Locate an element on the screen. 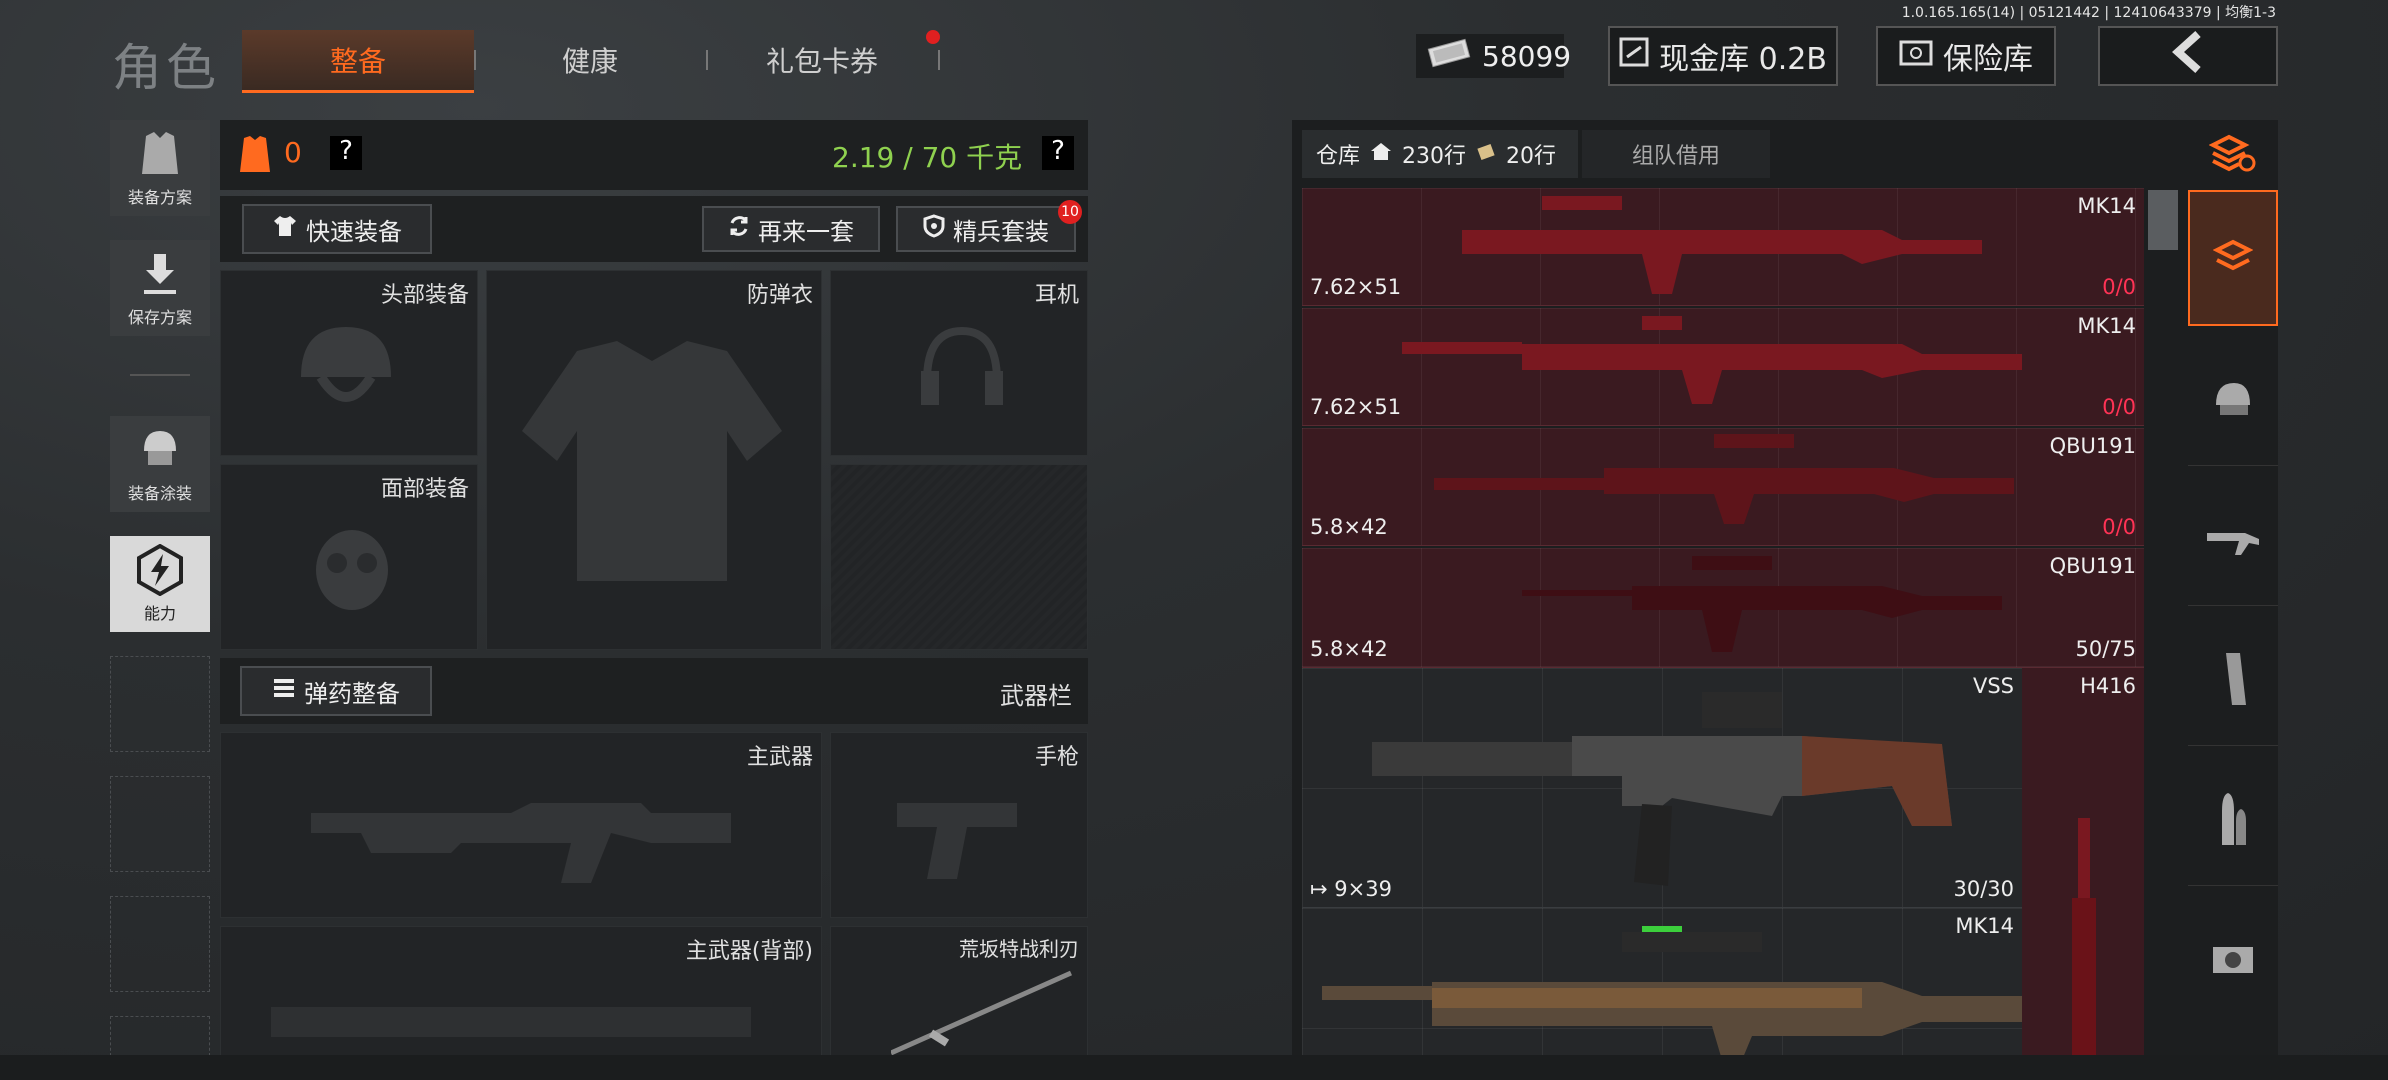 The image size is (2388, 1080). inventory-item-mk14-tan: MK14 is located at coordinates (1662, 984).